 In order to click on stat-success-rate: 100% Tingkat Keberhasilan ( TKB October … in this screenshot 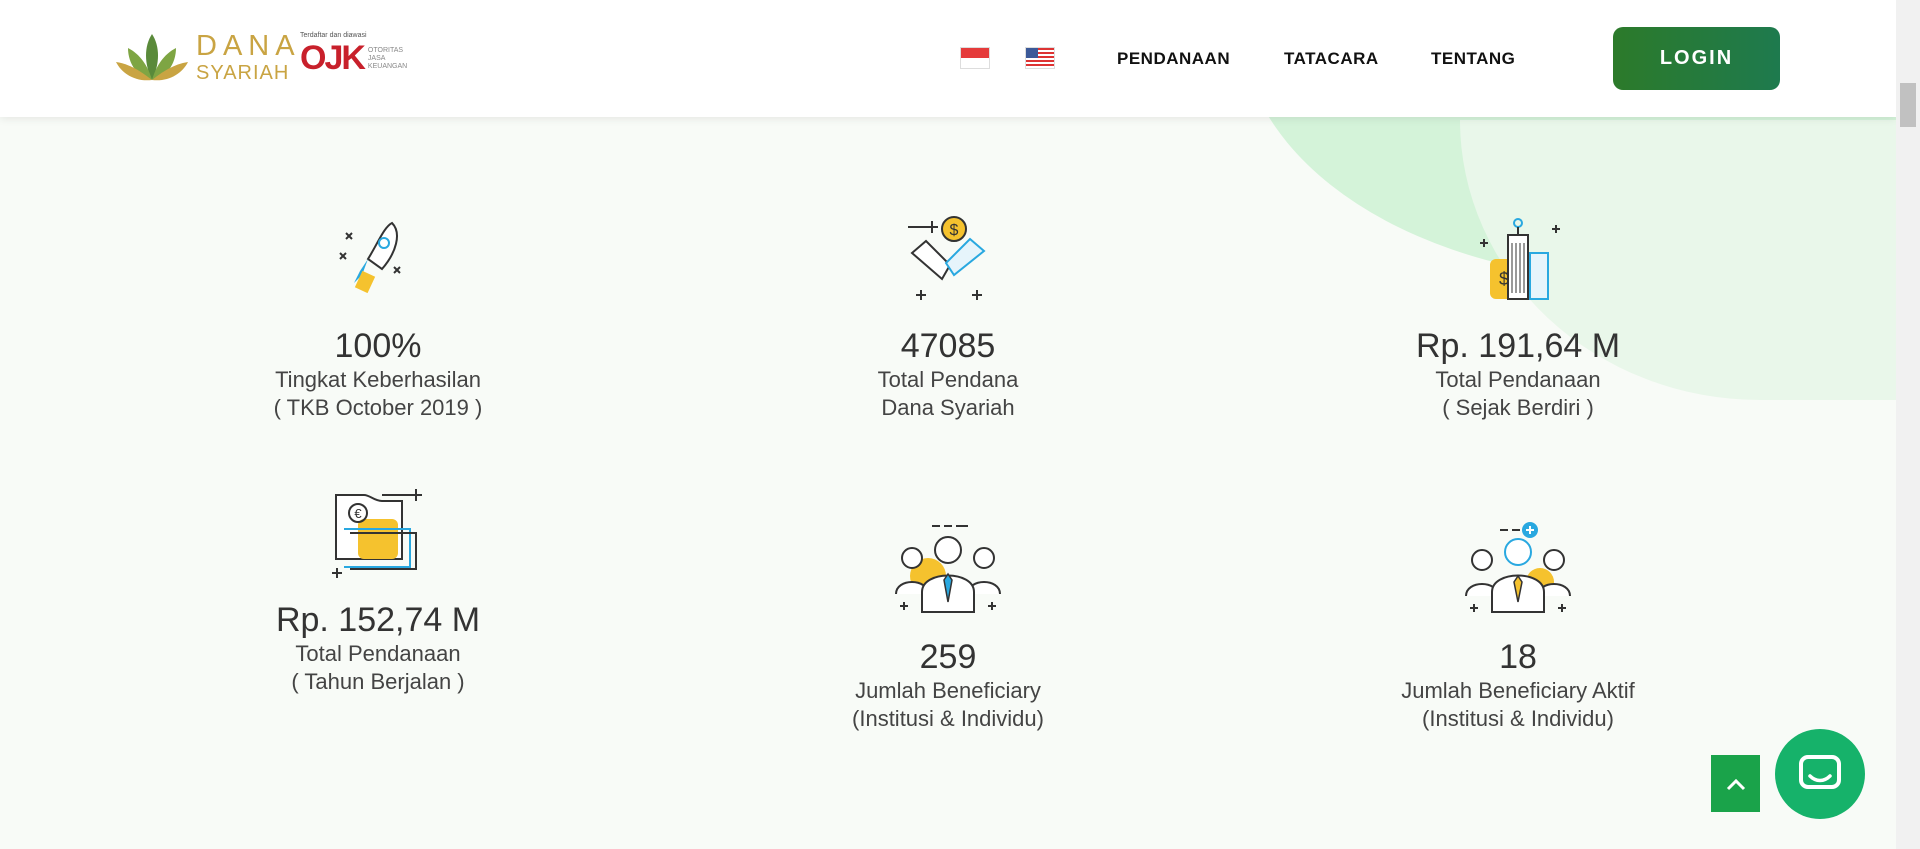, I will do `click(378, 317)`.